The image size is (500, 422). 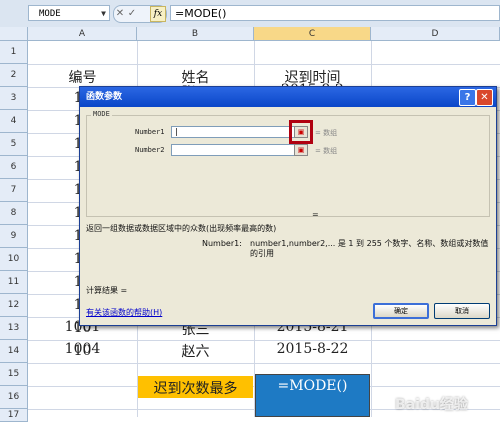 What do you see at coordinates (14, 259) in the screenshot?
I see `row-header-10: 10` at bounding box center [14, 259].